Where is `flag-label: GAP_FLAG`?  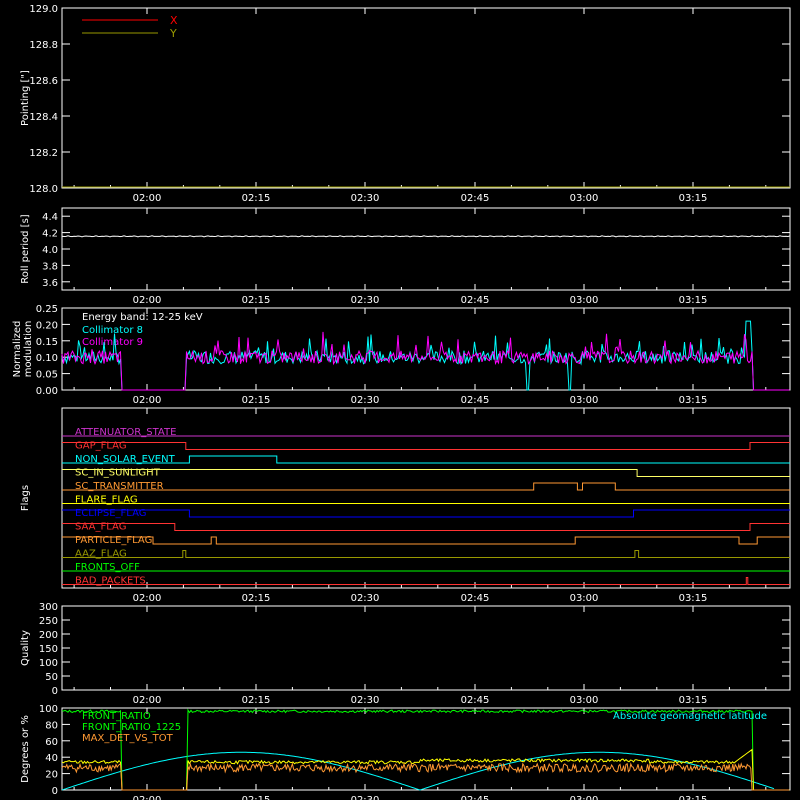 flag-label: GAP_FLAG is located at coordinates (101, 446).